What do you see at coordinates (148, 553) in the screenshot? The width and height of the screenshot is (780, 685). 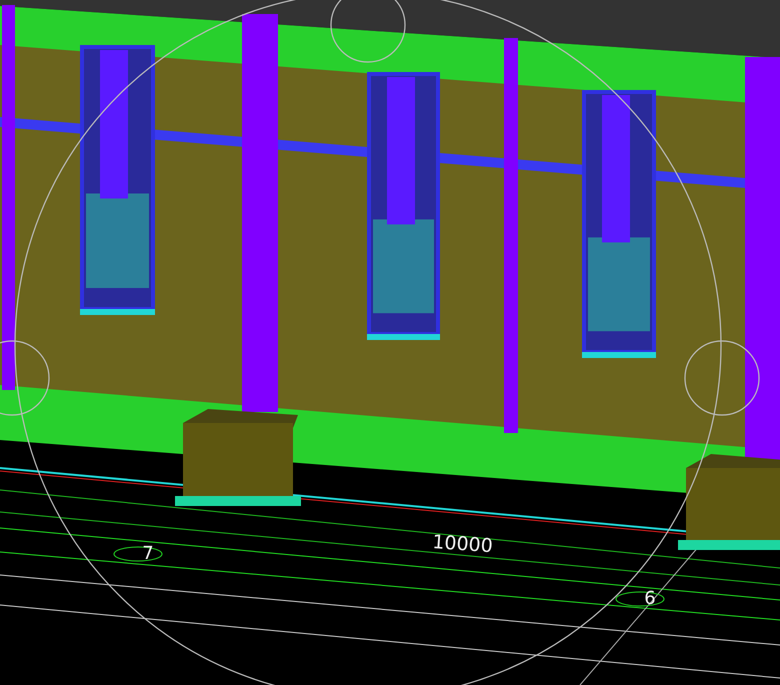 I see `grid-label: 7` at bounding box center [148, 553].